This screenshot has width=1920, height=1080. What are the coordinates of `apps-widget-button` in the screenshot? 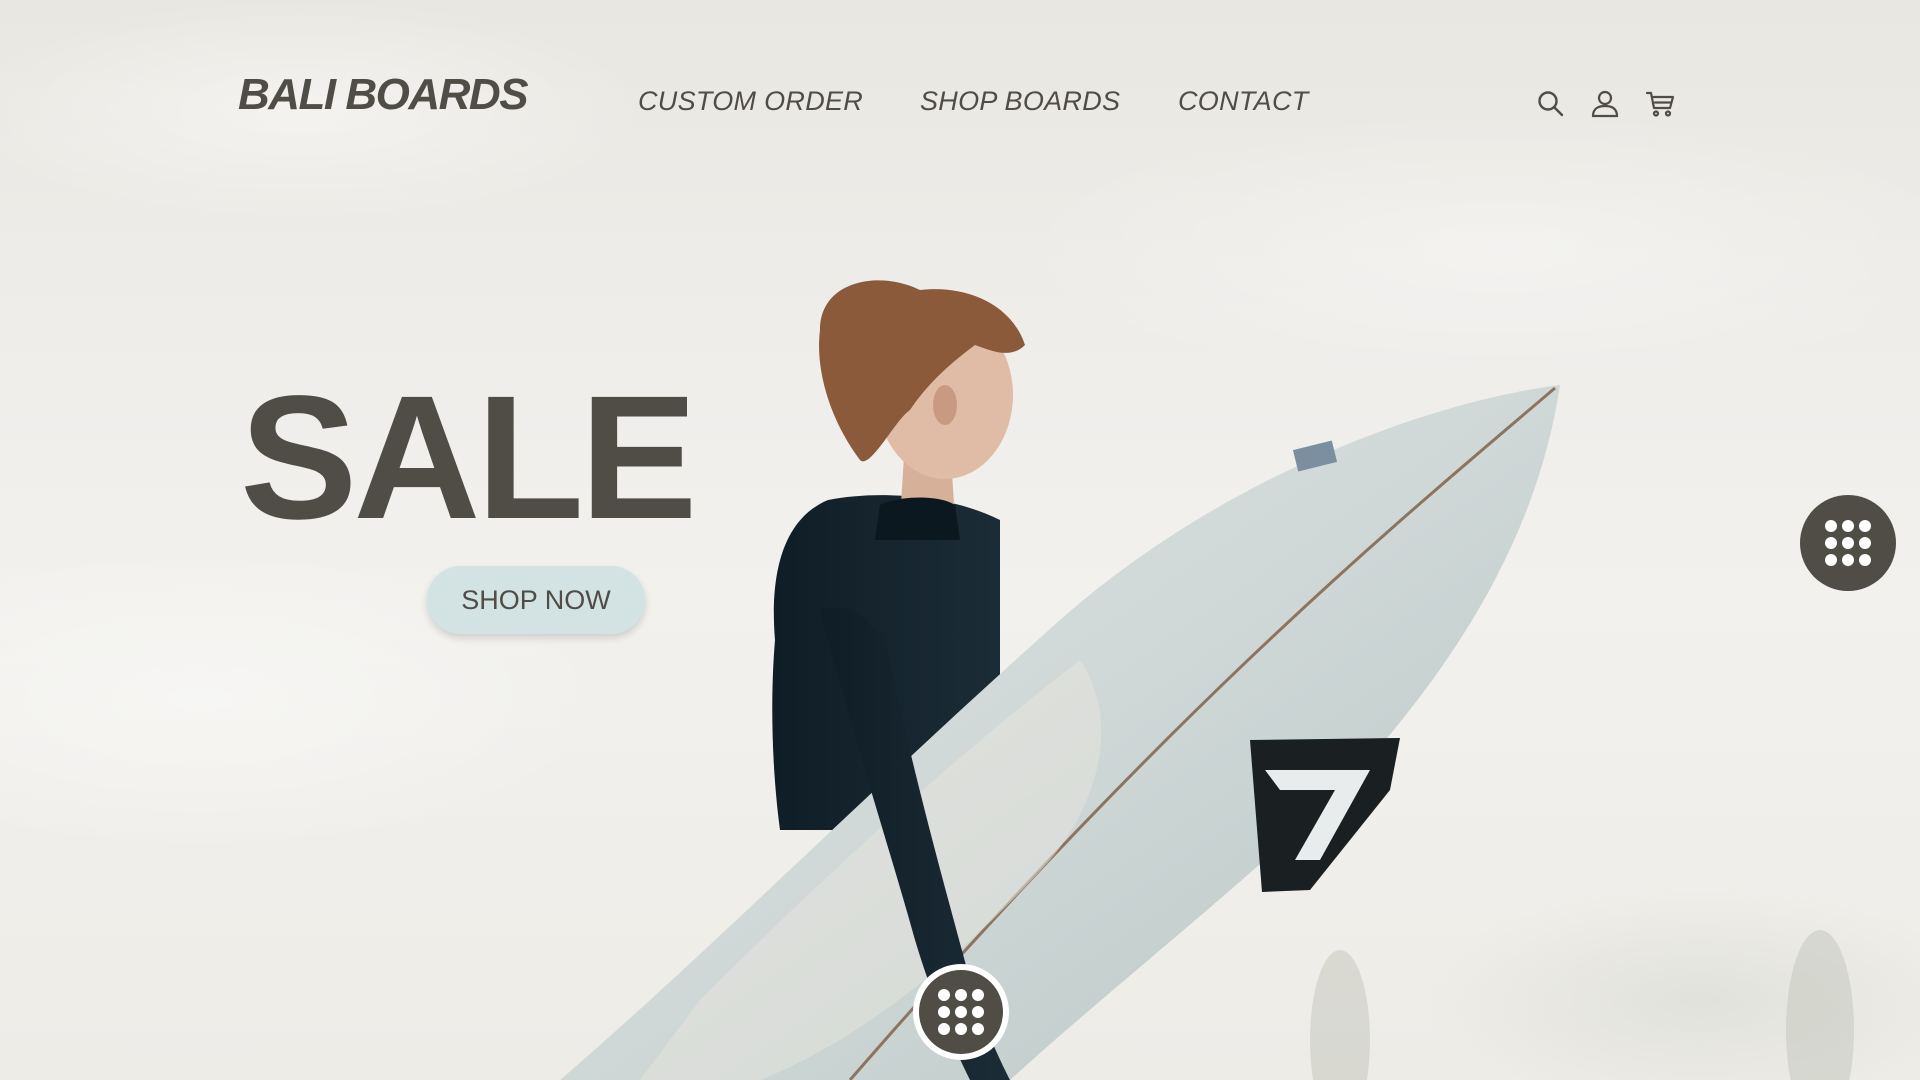 It's located at (1848, 543).